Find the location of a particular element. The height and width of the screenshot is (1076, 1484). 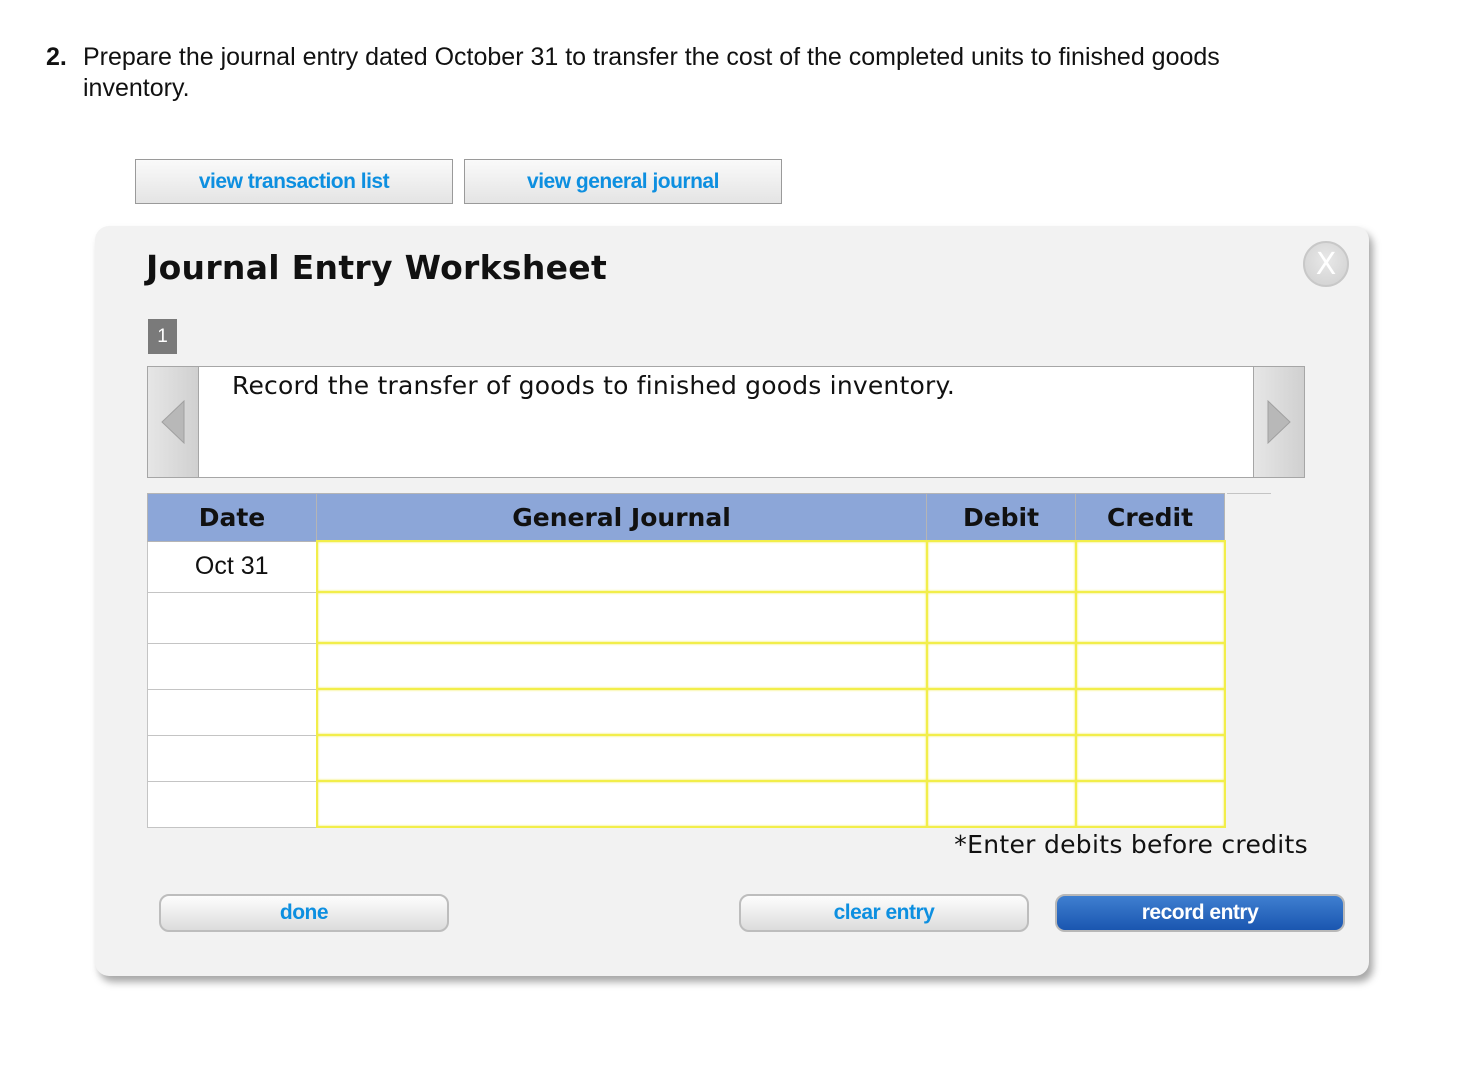

triangle-right-icon is located at coordinates (1279, 422).